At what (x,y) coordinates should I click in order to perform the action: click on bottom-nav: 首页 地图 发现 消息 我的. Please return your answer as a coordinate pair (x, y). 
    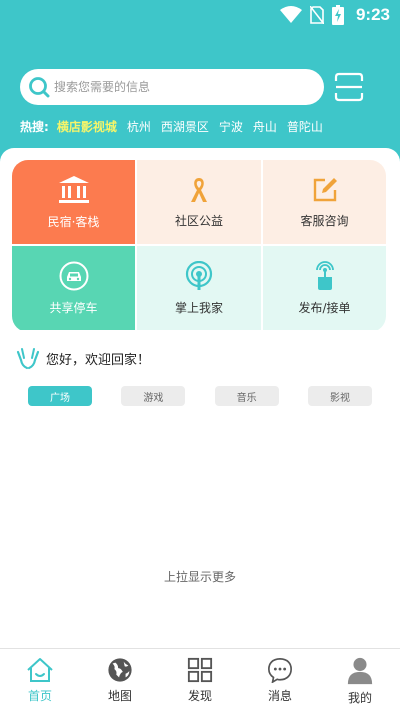
    Looking at the image, I should click on (200, 679).